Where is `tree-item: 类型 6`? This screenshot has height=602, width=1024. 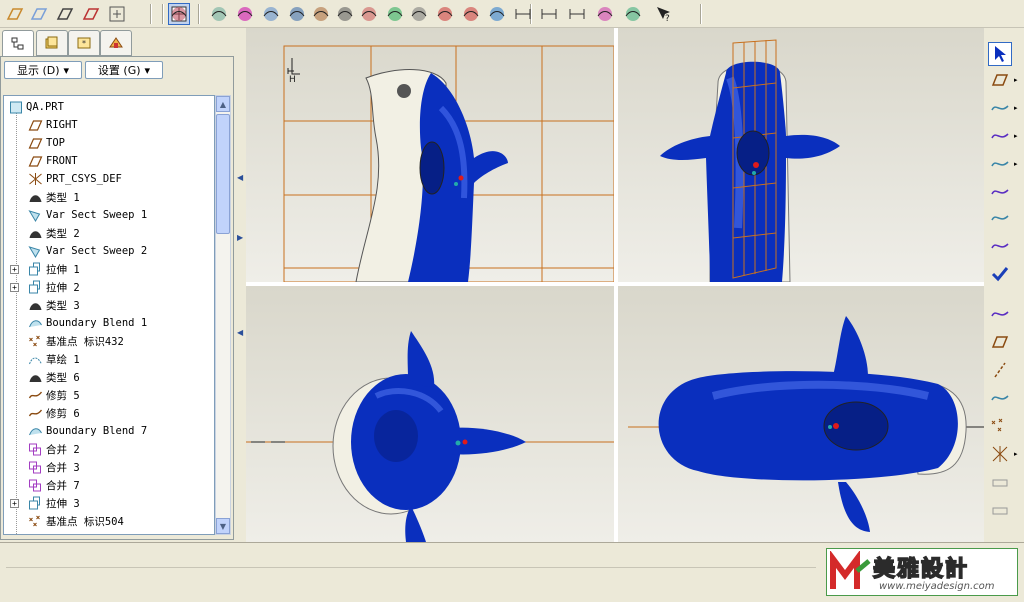 tree-item: 类型 6 is located at coordinates (109, 377).